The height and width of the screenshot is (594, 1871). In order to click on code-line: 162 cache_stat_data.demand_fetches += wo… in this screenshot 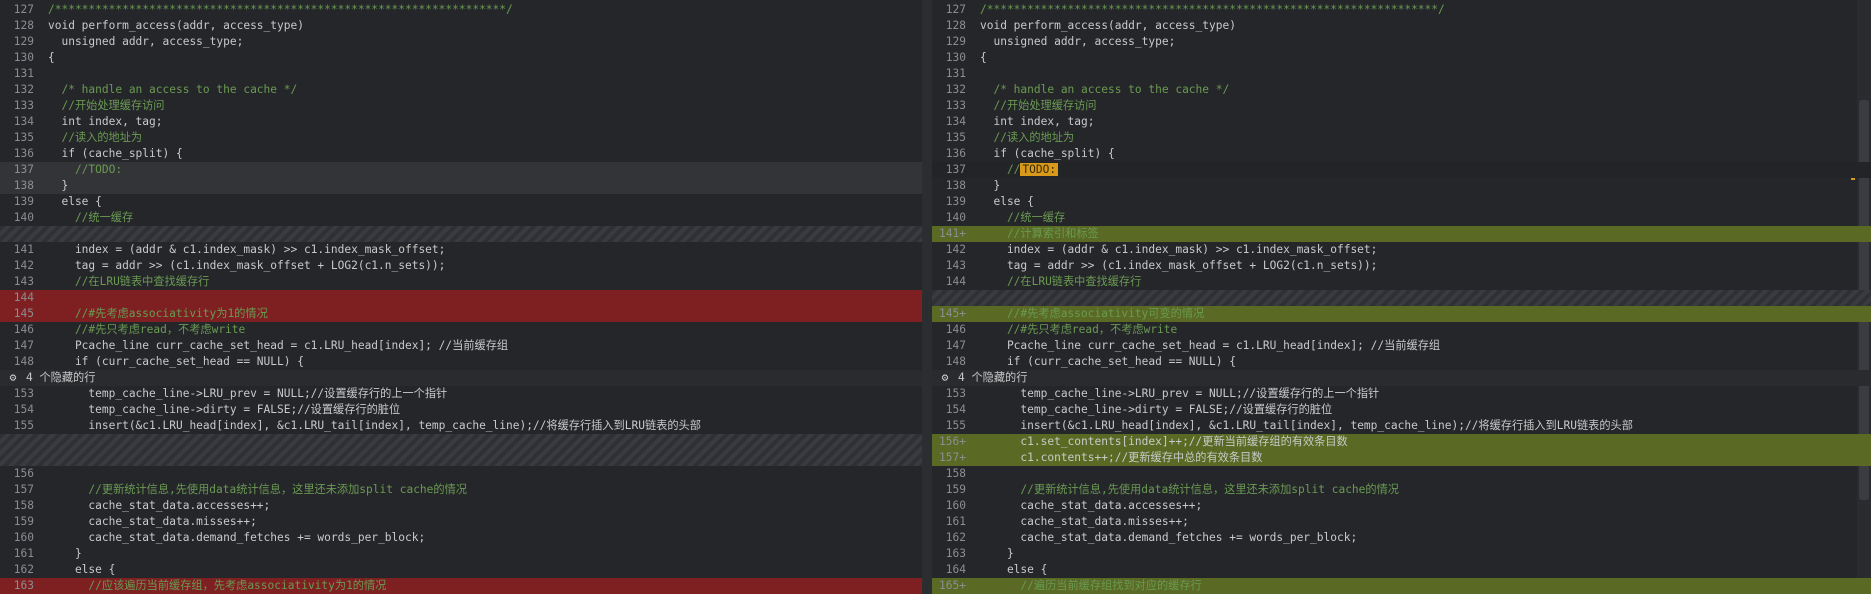, I will do `click(1401, 538)`.